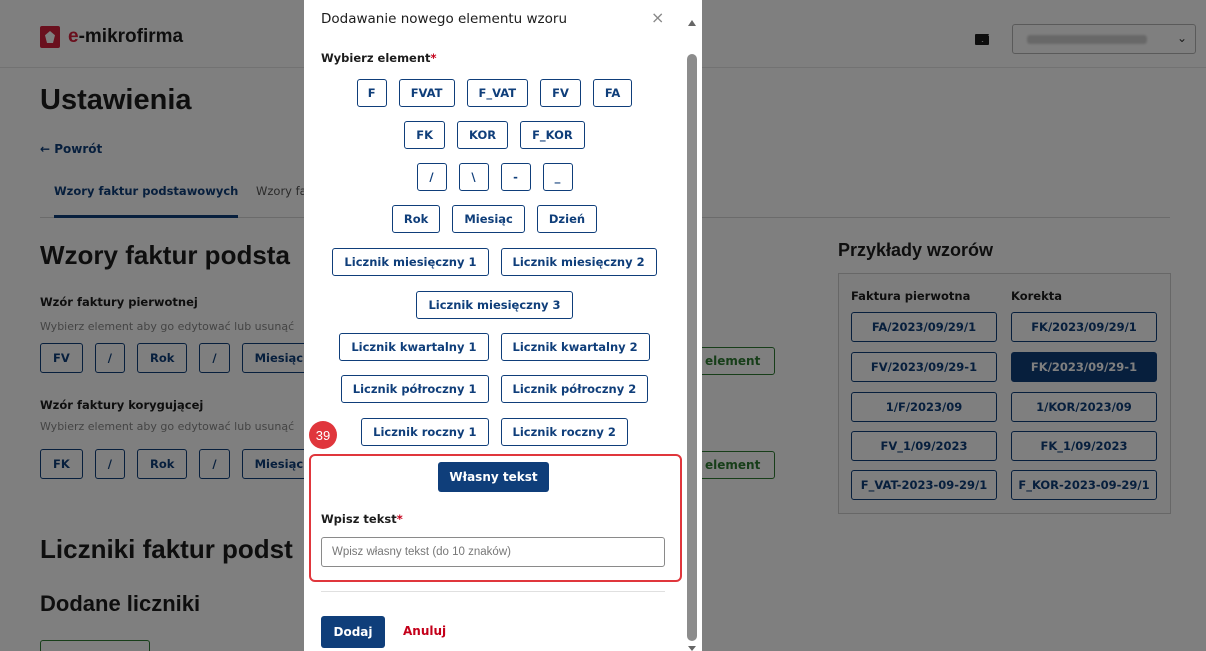 The height and width of the screenshot is (651, 1206). What do you see at coordinates (426, 93) in the screenshot?
I see `element-button-fvat: FVAT` at bounding box center [426, 93].